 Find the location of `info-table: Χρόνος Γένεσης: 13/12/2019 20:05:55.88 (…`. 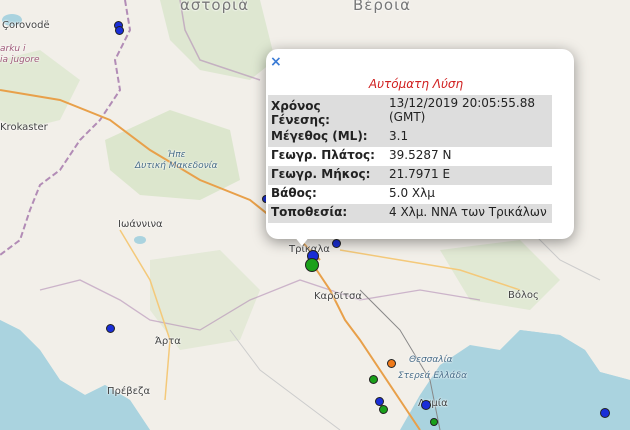

info-table: Χρόνος Γένεσης: 13/12/2019 20:05:55.88 (… is located at coordinates (410, 159).